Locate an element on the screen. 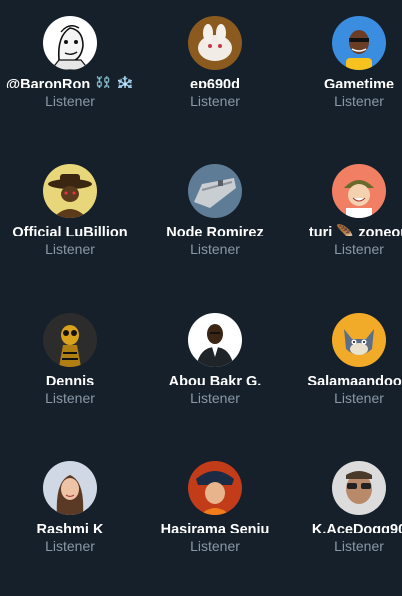  listener-card: K.AceDogg90 Listener is located at coordinates (347, 500).